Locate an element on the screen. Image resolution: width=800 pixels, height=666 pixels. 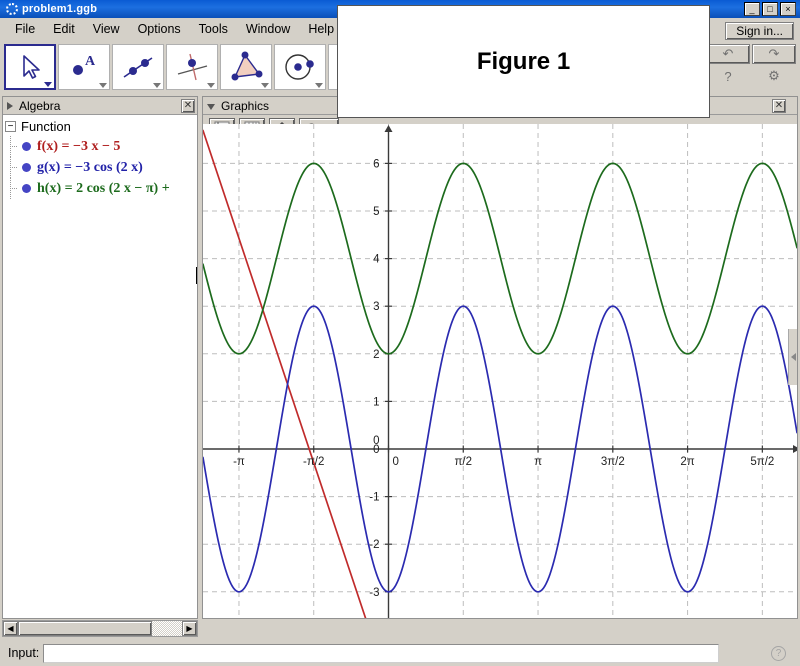
chevron-left-icon is located at coordinates (793, 357).